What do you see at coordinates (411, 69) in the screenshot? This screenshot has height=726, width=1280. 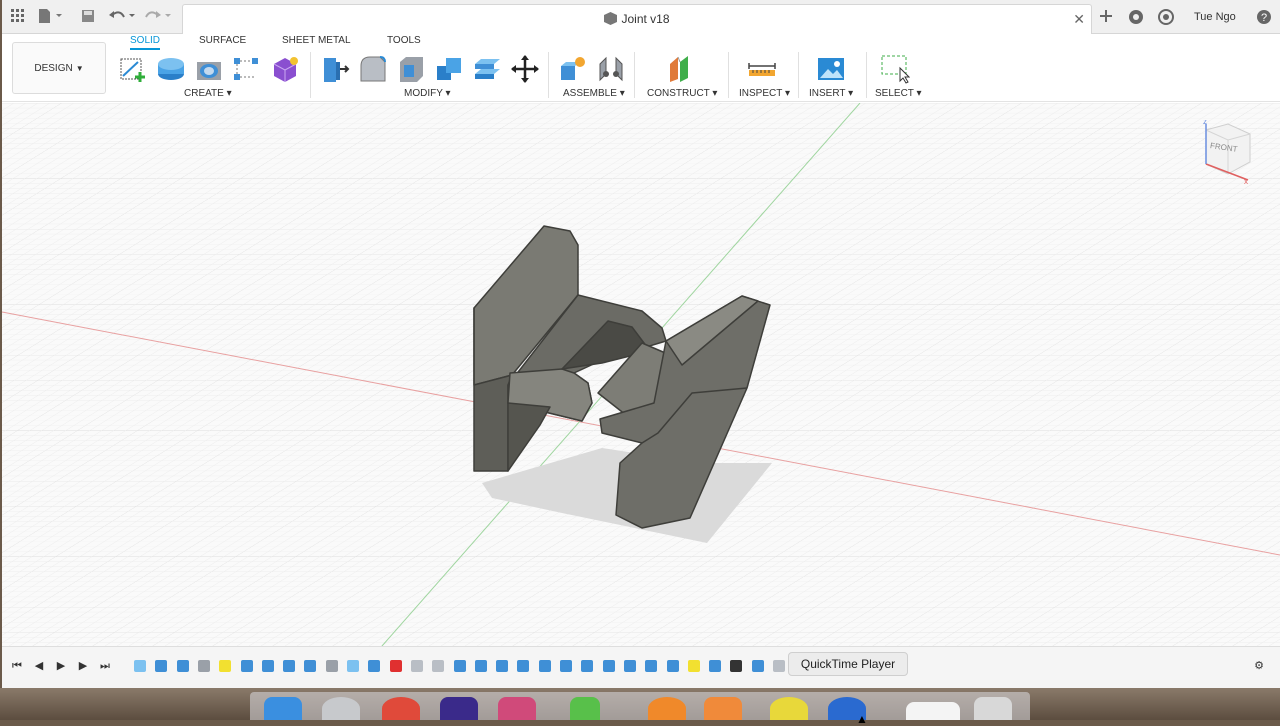 I see `shell-icon` at bounding box center [411, 69].